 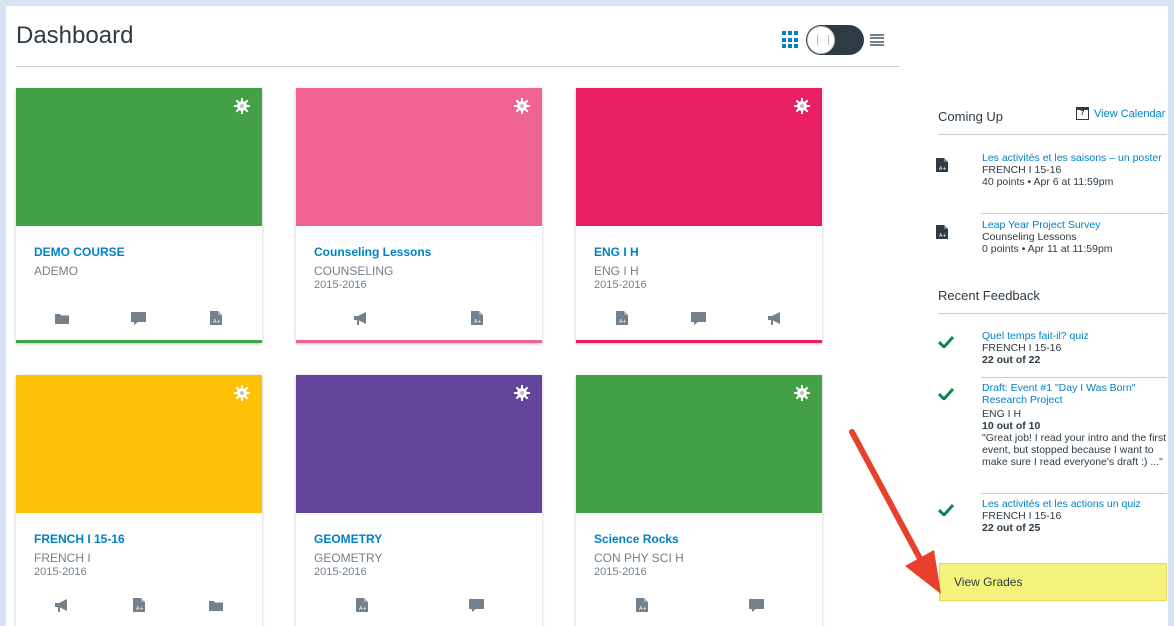 What do you see at coordinates (1074, 213) in the screenshot?
I see `coming-up-item-divider` at bounding box center [1074, 213].